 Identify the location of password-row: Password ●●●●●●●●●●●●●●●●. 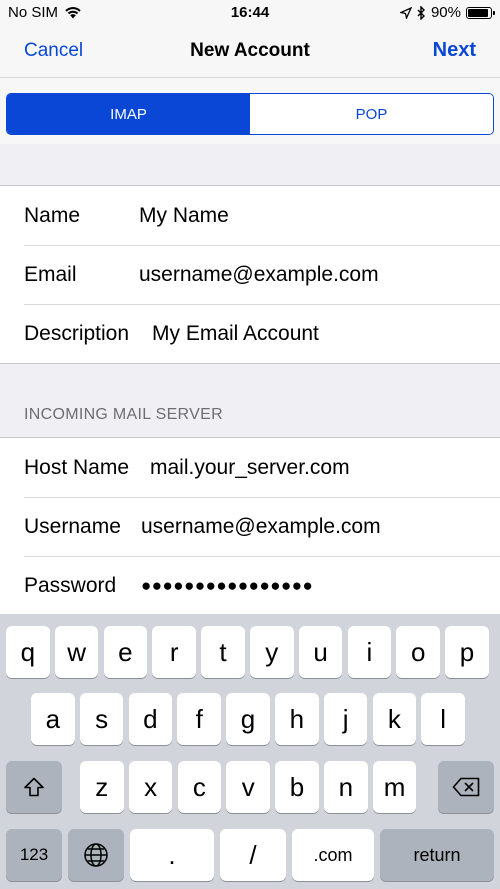
(250, 585).